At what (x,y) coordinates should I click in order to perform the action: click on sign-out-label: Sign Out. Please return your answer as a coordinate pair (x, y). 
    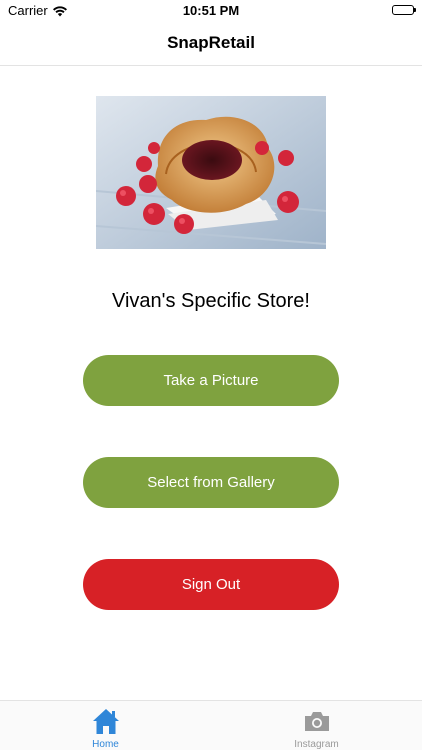
    Looking at the image, I should click on (211, 584).